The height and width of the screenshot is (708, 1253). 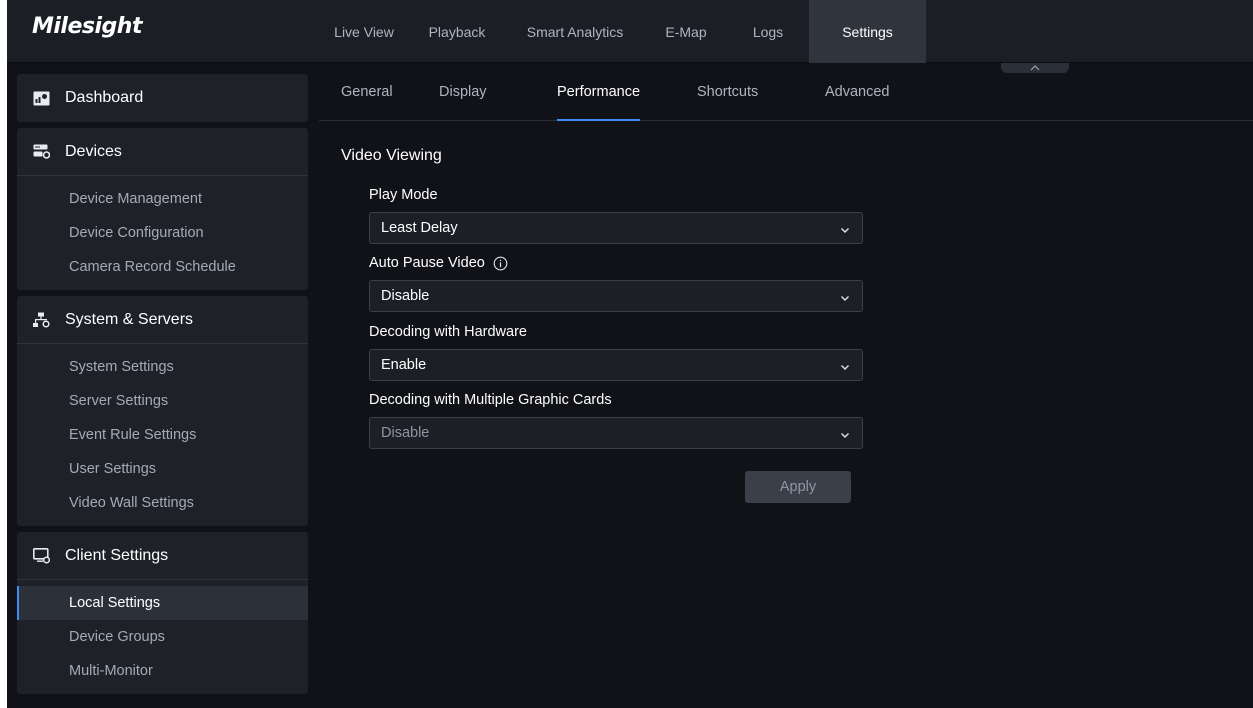 I want to click on dashboard-icon, so click(x=41, y=98).